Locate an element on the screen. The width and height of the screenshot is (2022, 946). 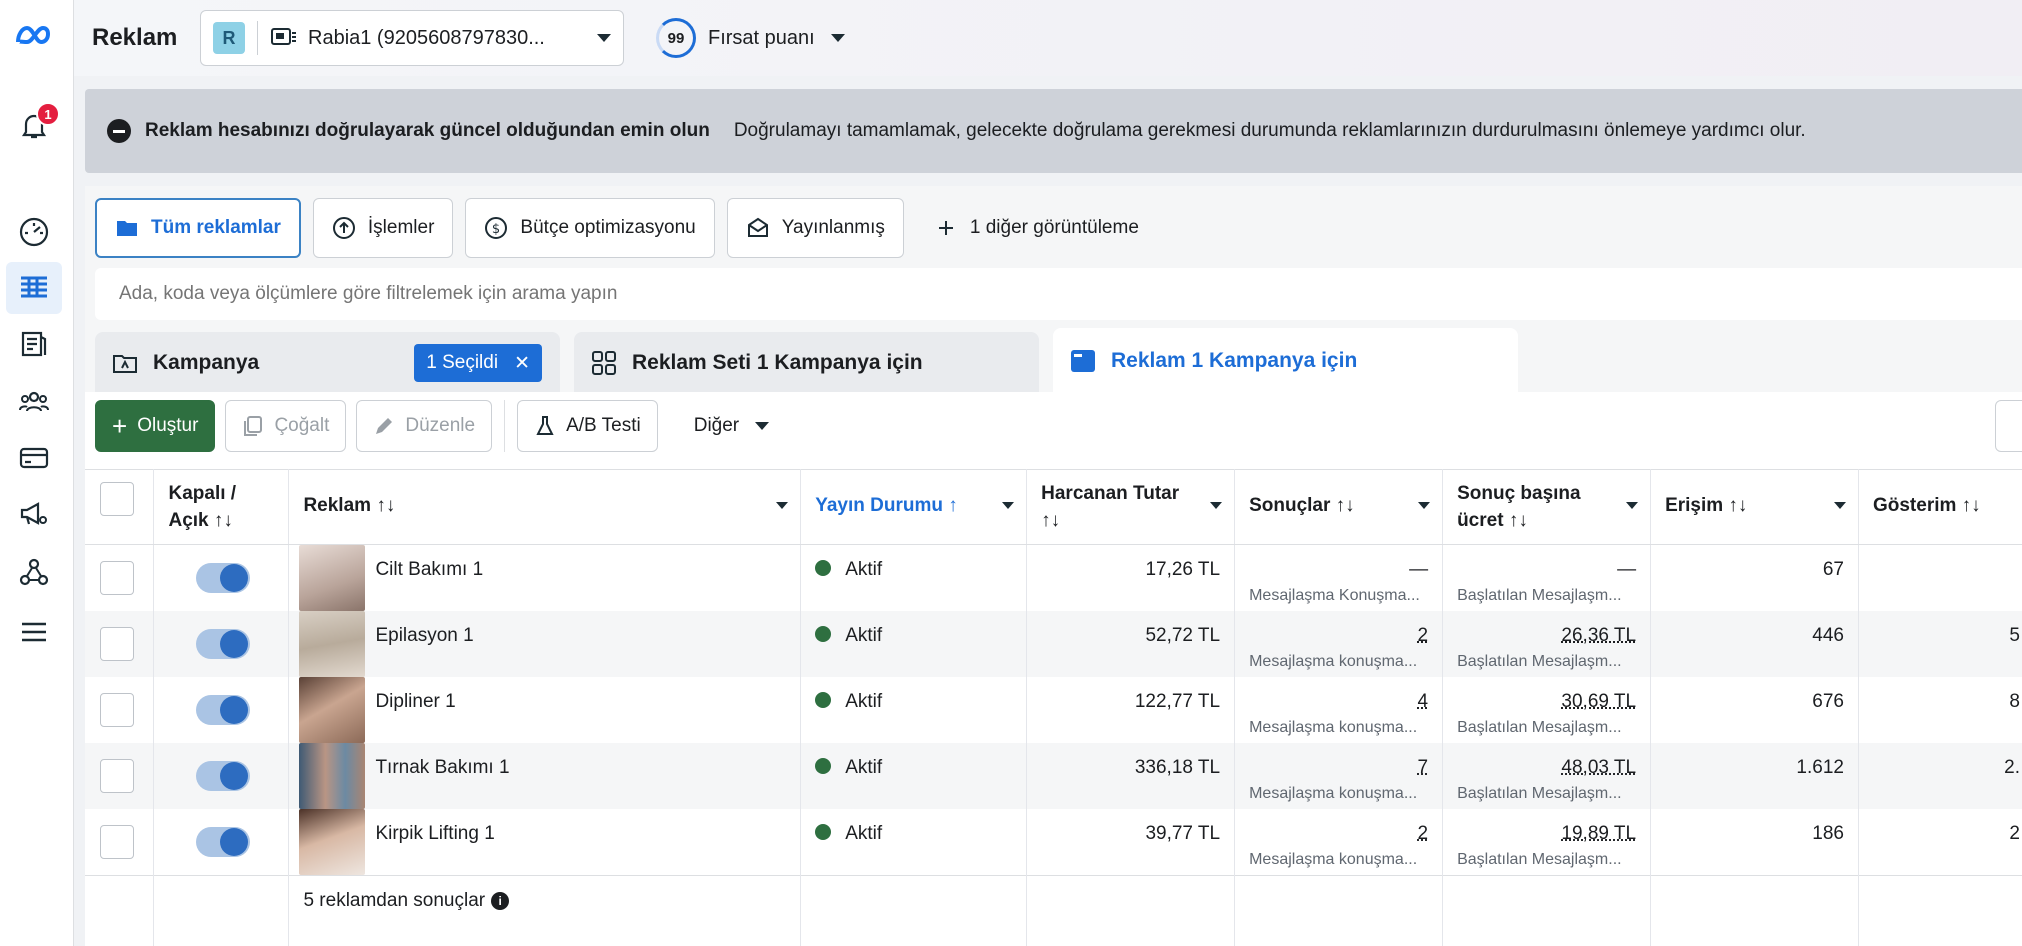
column-reach-header: Erişim ↑↓ is located at coordinates (1754, 507).